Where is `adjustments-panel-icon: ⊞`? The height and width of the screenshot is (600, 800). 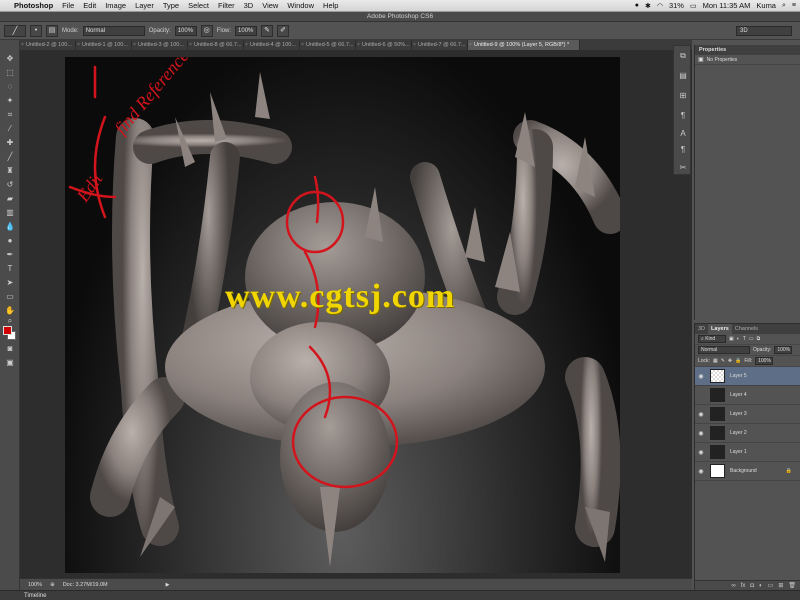 adjustments-panel-icon: ⊞ is located at coordinates (683, 96).